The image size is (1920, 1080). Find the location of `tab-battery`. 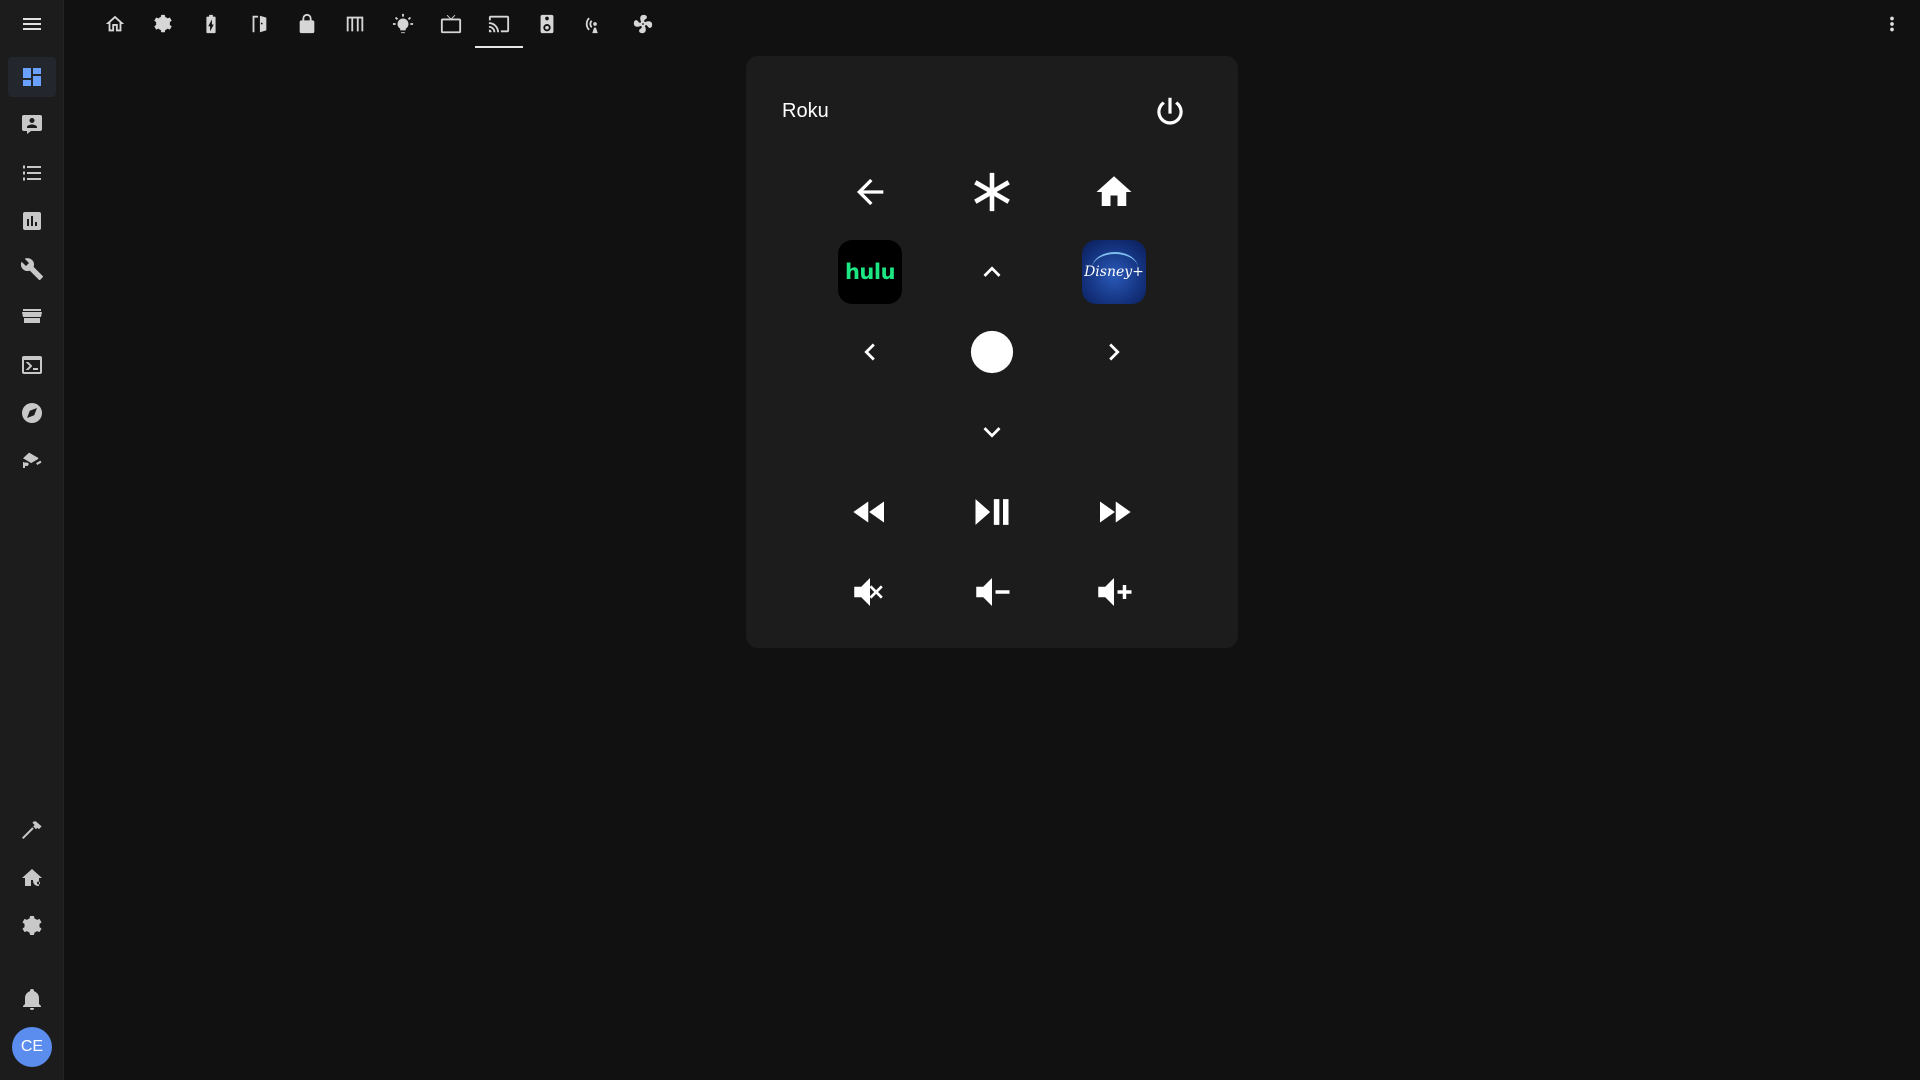

tab-battery is located at coordinates (211, 24).